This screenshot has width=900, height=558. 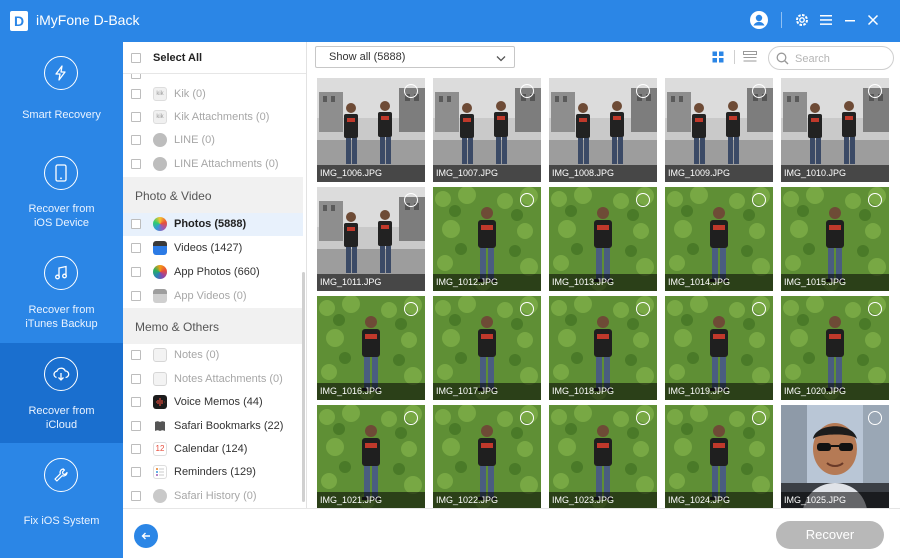 What do you see at coordinates (835, 173) in the screenshot?
I see `photo-filename: IMG_1010.JPG` at bounding box center [835, 173].